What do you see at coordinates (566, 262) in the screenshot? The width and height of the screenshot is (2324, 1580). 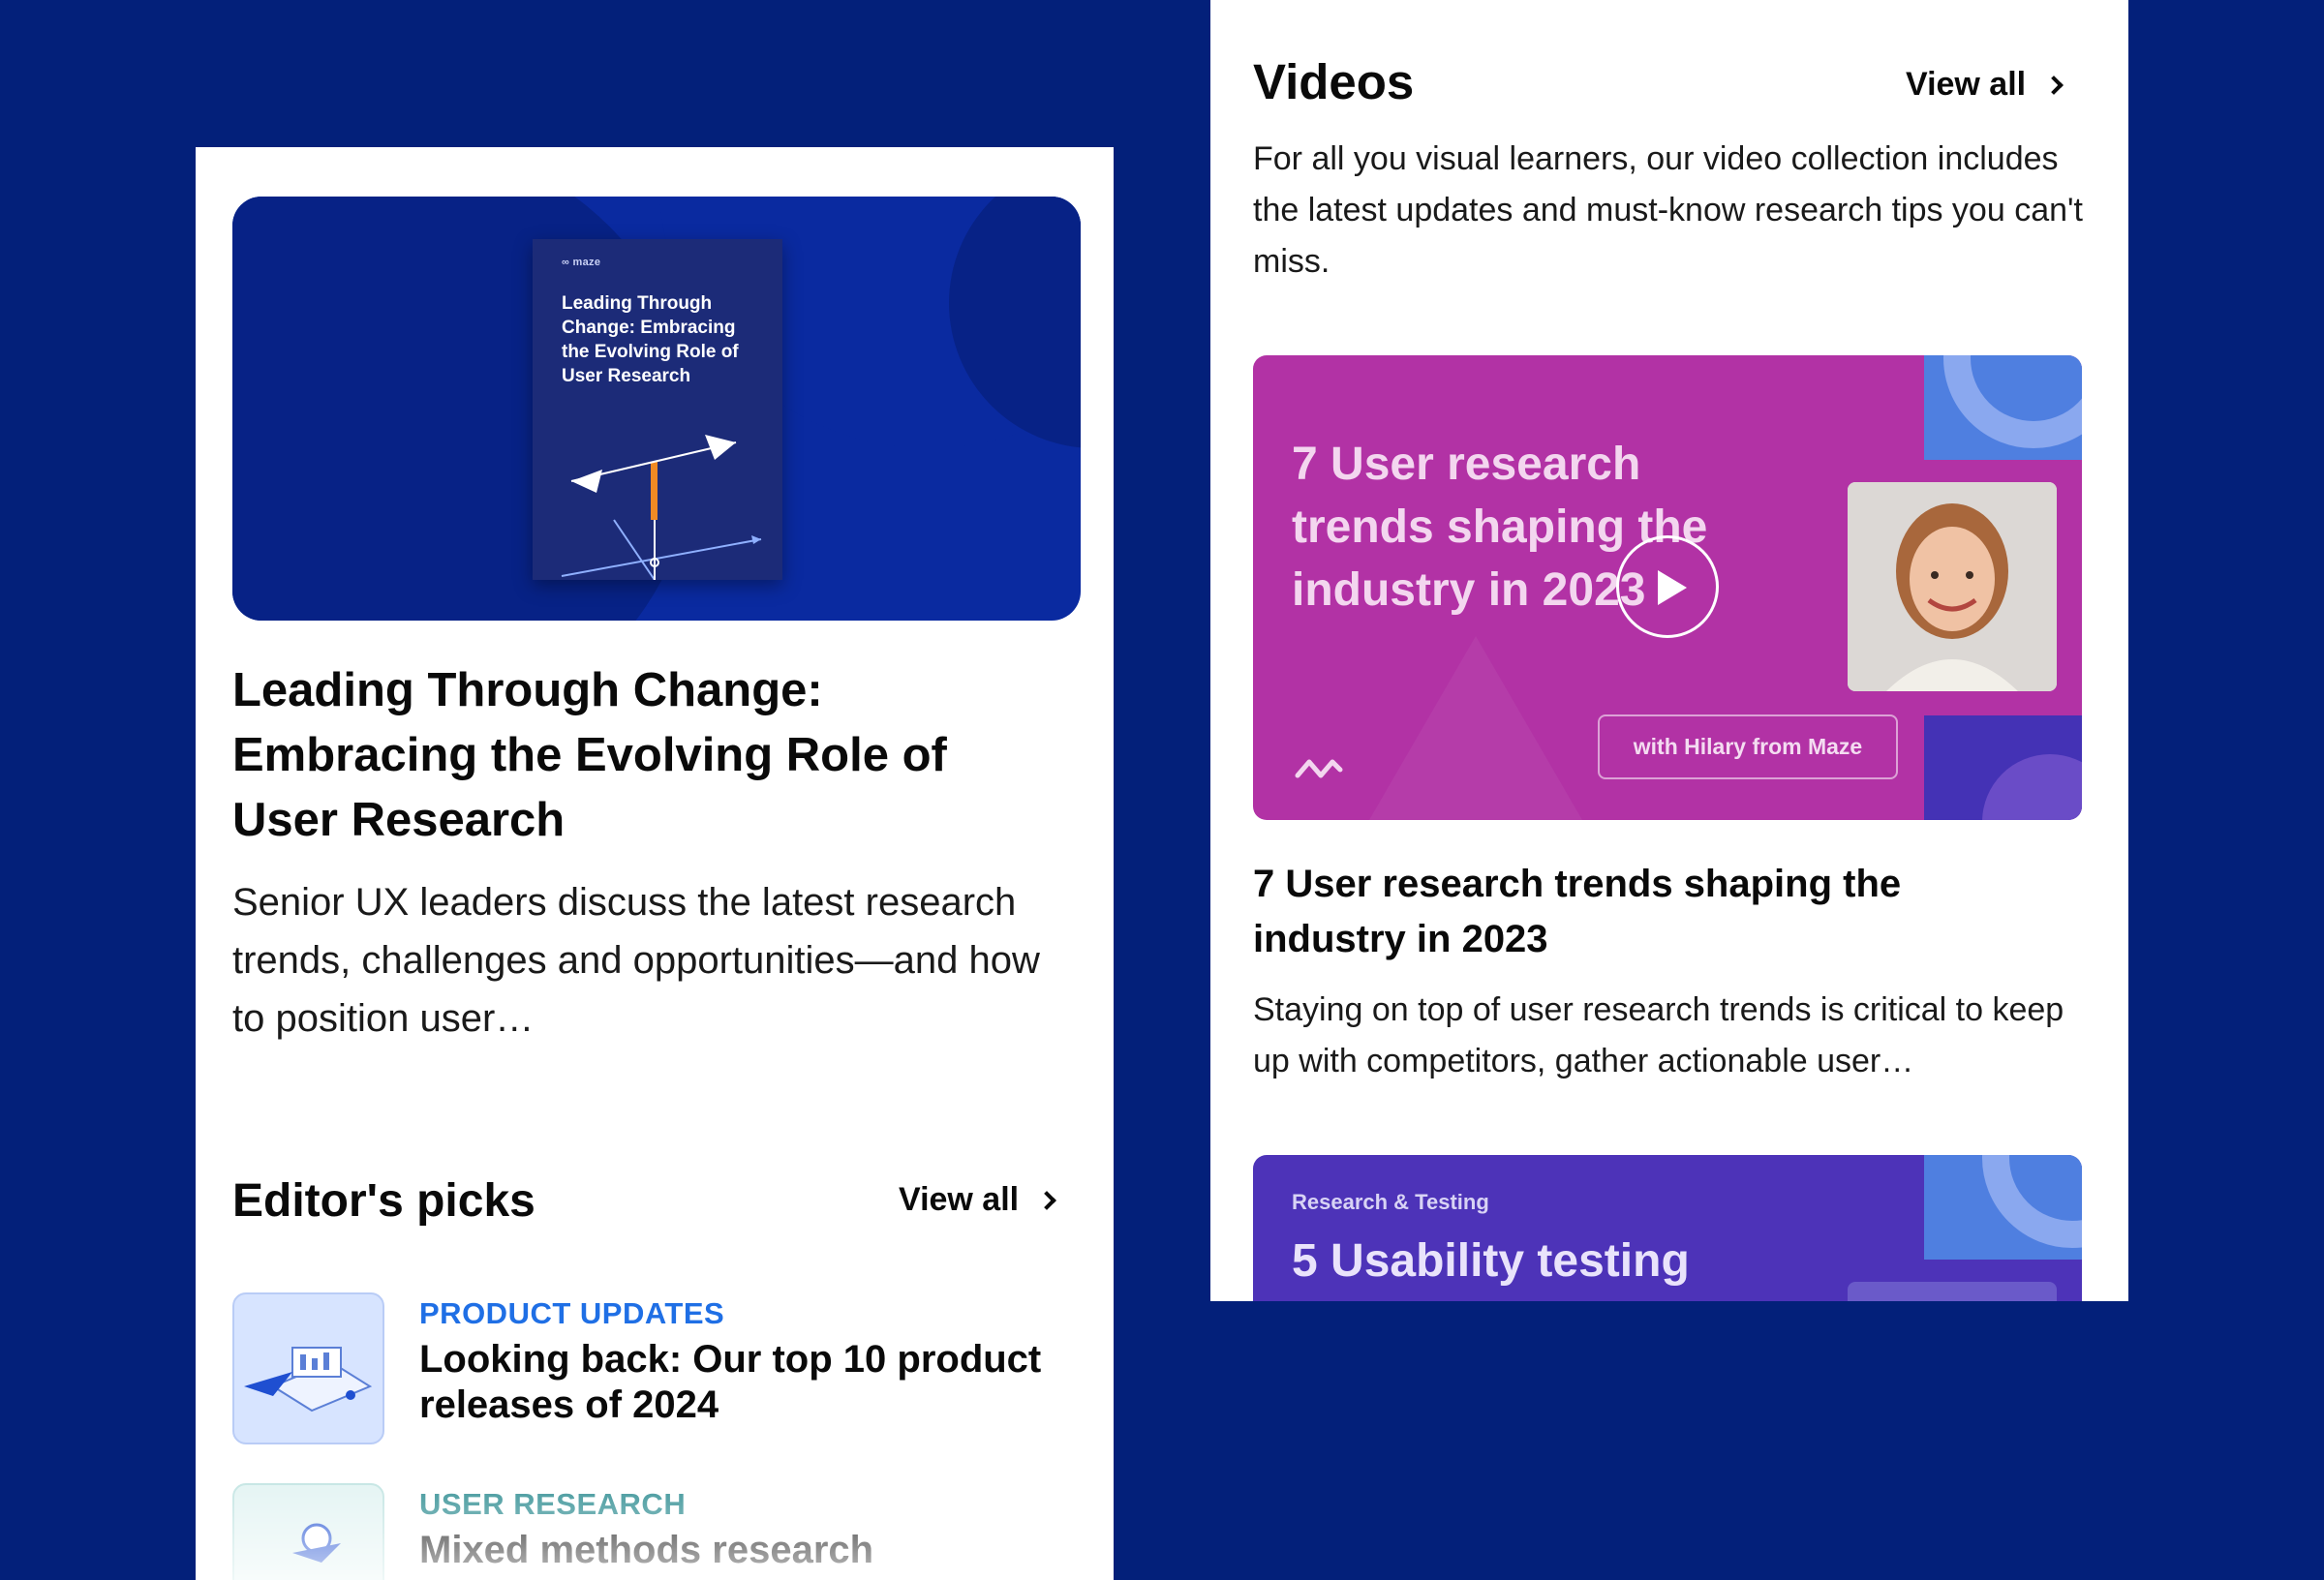 I see `maze-logo-icon: ∞` at bounding box center [566, 262].